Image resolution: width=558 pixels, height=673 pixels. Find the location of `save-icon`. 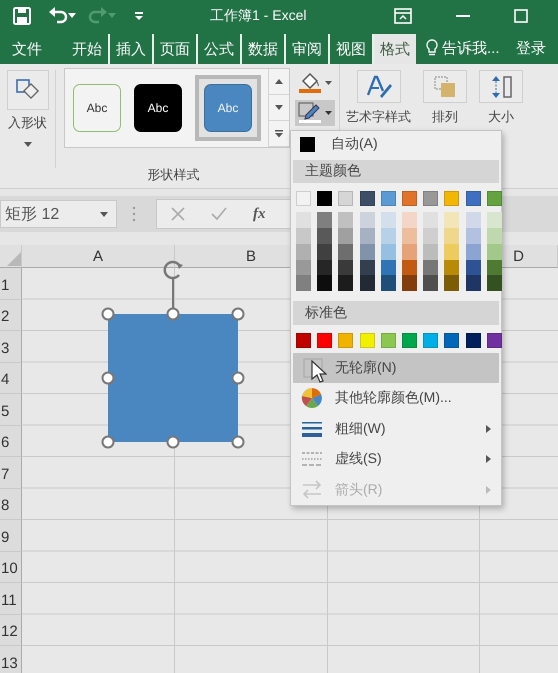

save-icon is located at coordinates (22, 16).